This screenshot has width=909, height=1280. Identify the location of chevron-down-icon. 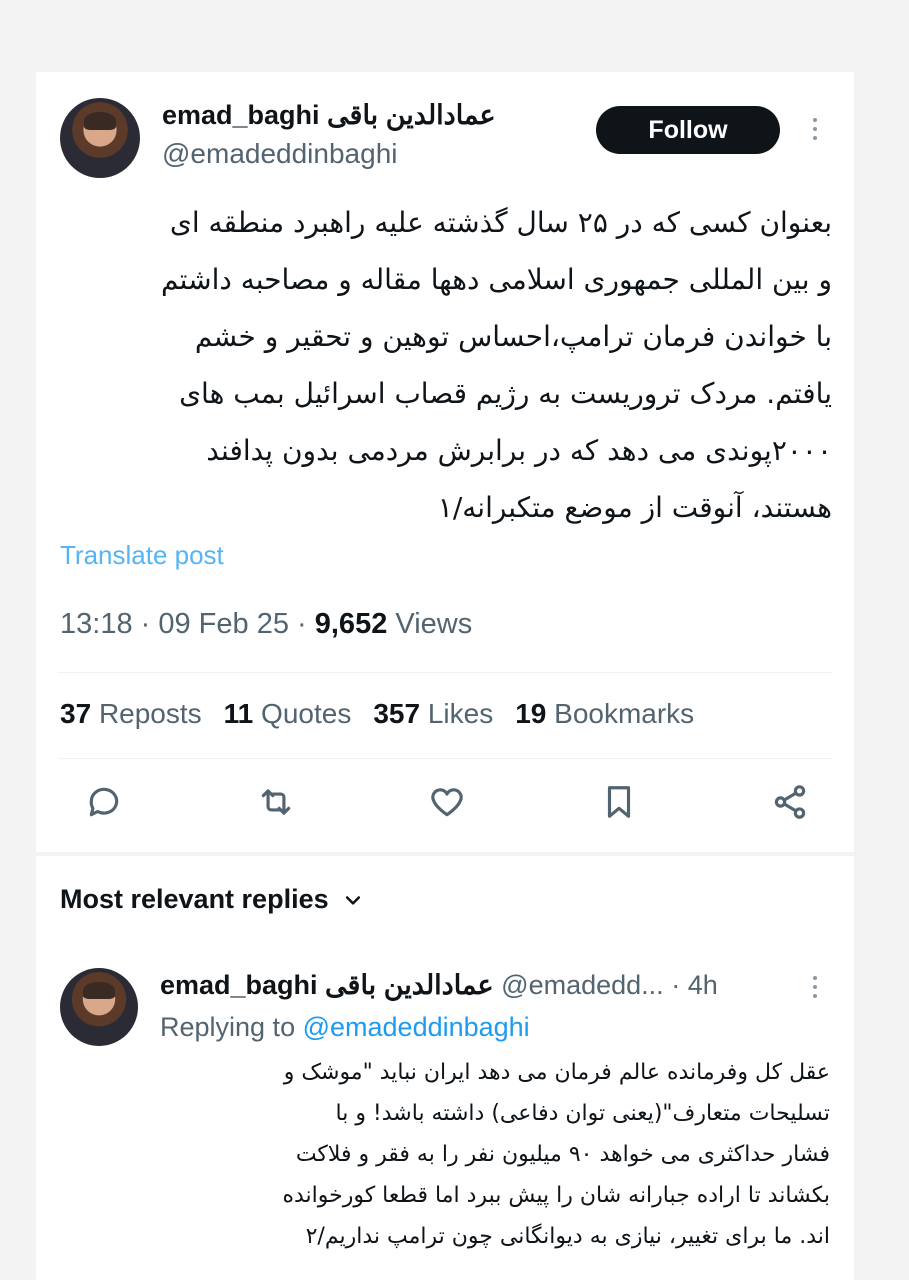
(352, 900).